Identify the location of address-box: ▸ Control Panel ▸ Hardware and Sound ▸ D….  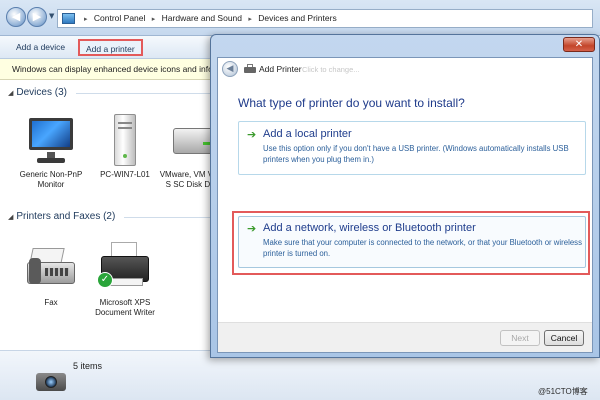
(325, 18).